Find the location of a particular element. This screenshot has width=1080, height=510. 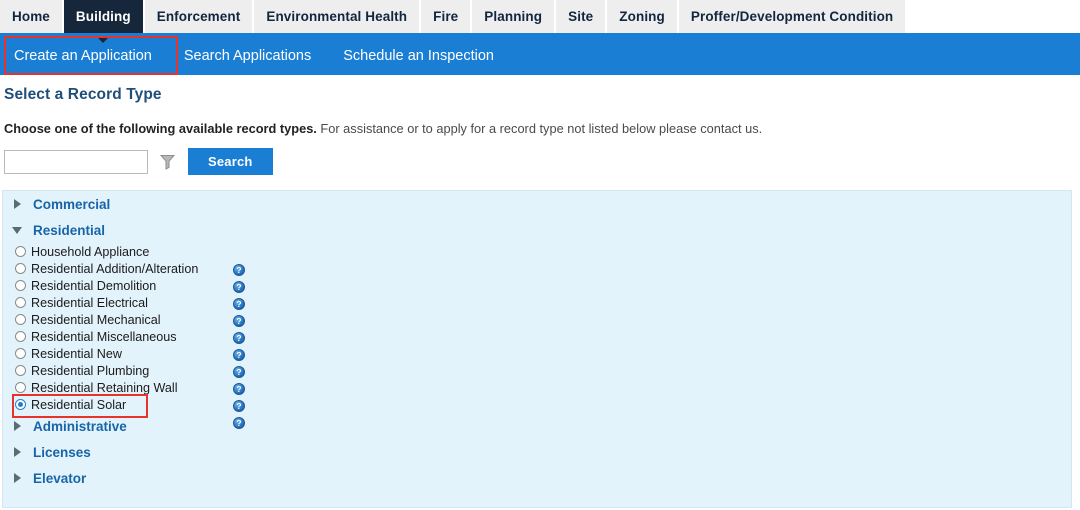

record-type-row: Residential Demolition? is located at coordinates (543, 294).